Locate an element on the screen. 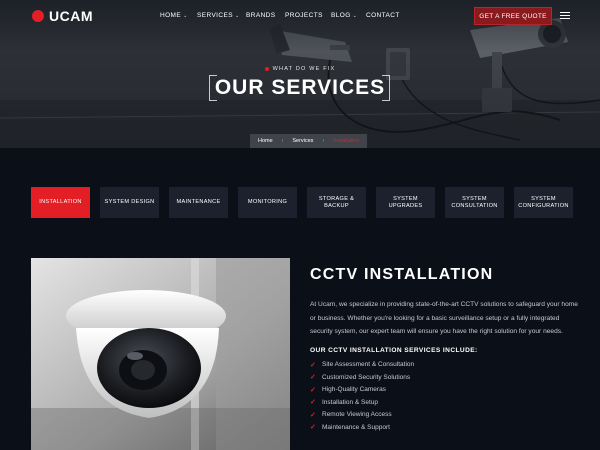  tab-installation: INSTALLATION is located at coordinates (60, 202).